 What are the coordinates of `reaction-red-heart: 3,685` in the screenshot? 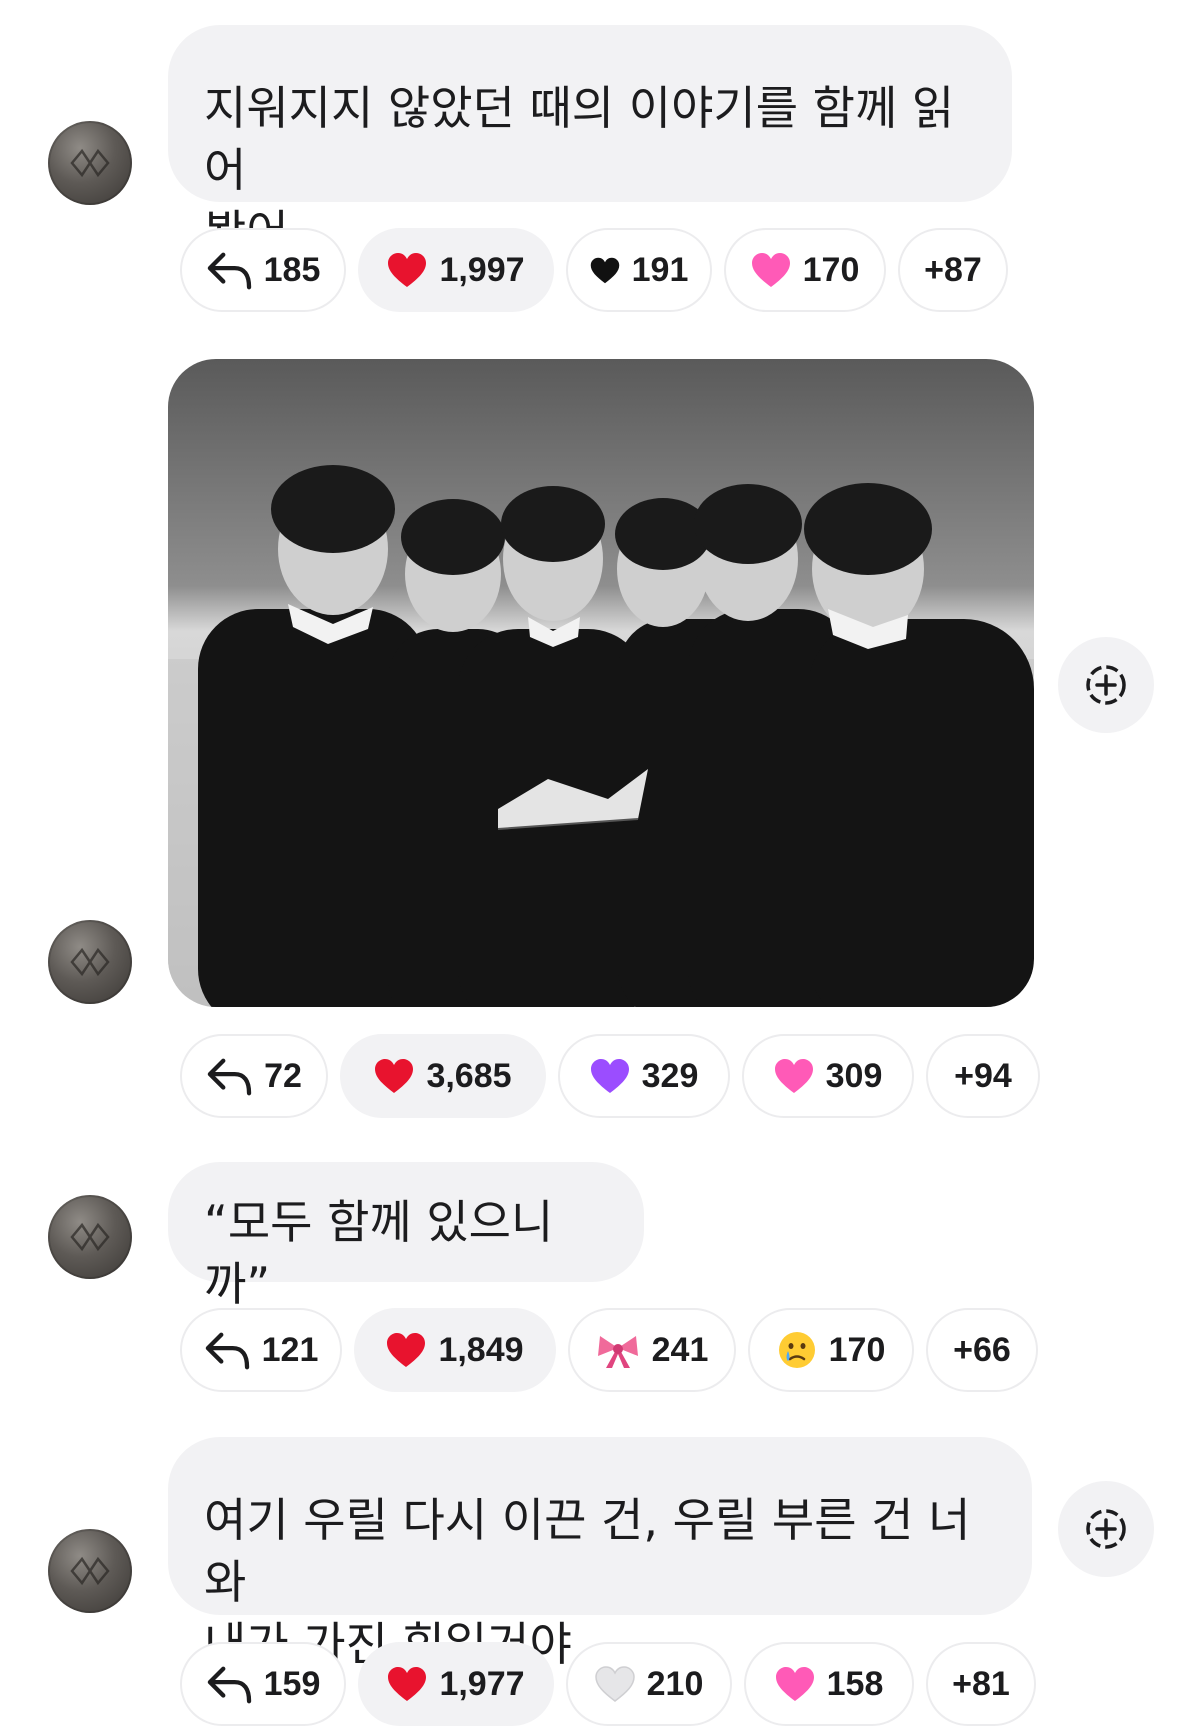 It's located at (443, 1076).